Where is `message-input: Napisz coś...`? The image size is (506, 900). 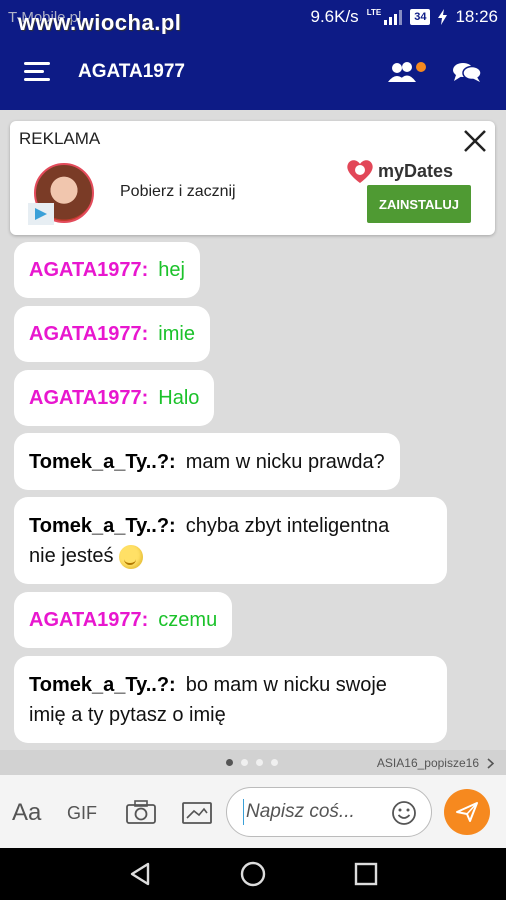 message-input: Napisz coś... is located at coordinates (329, 812).